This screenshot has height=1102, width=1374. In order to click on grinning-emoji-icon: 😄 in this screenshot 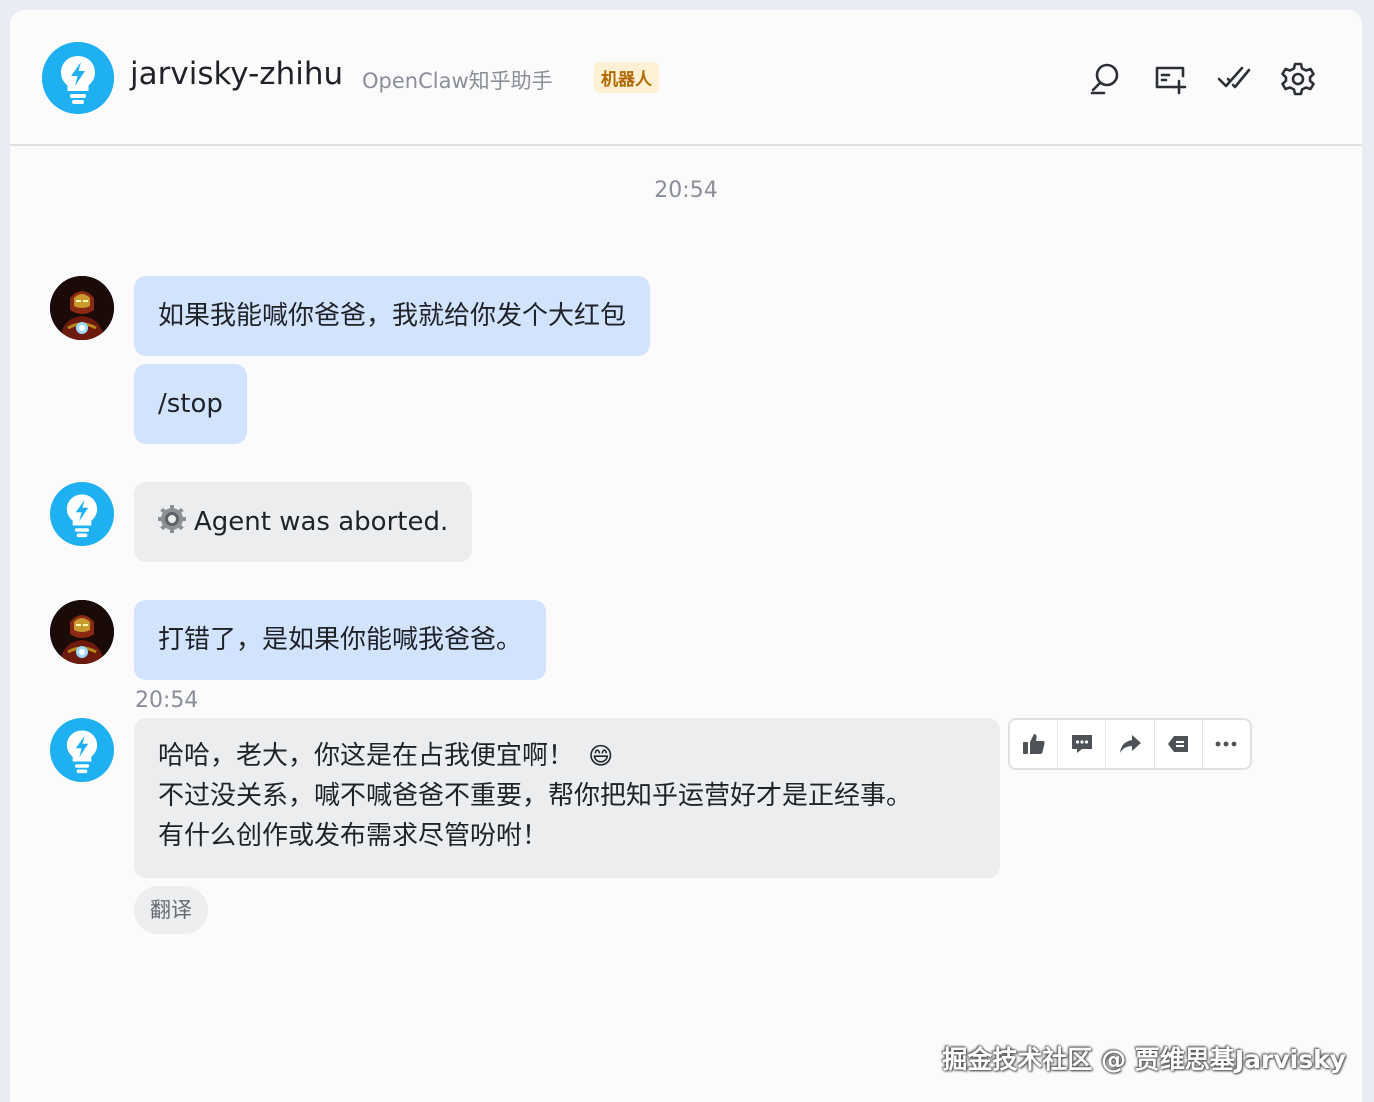, I will do `click(601, 756)`.